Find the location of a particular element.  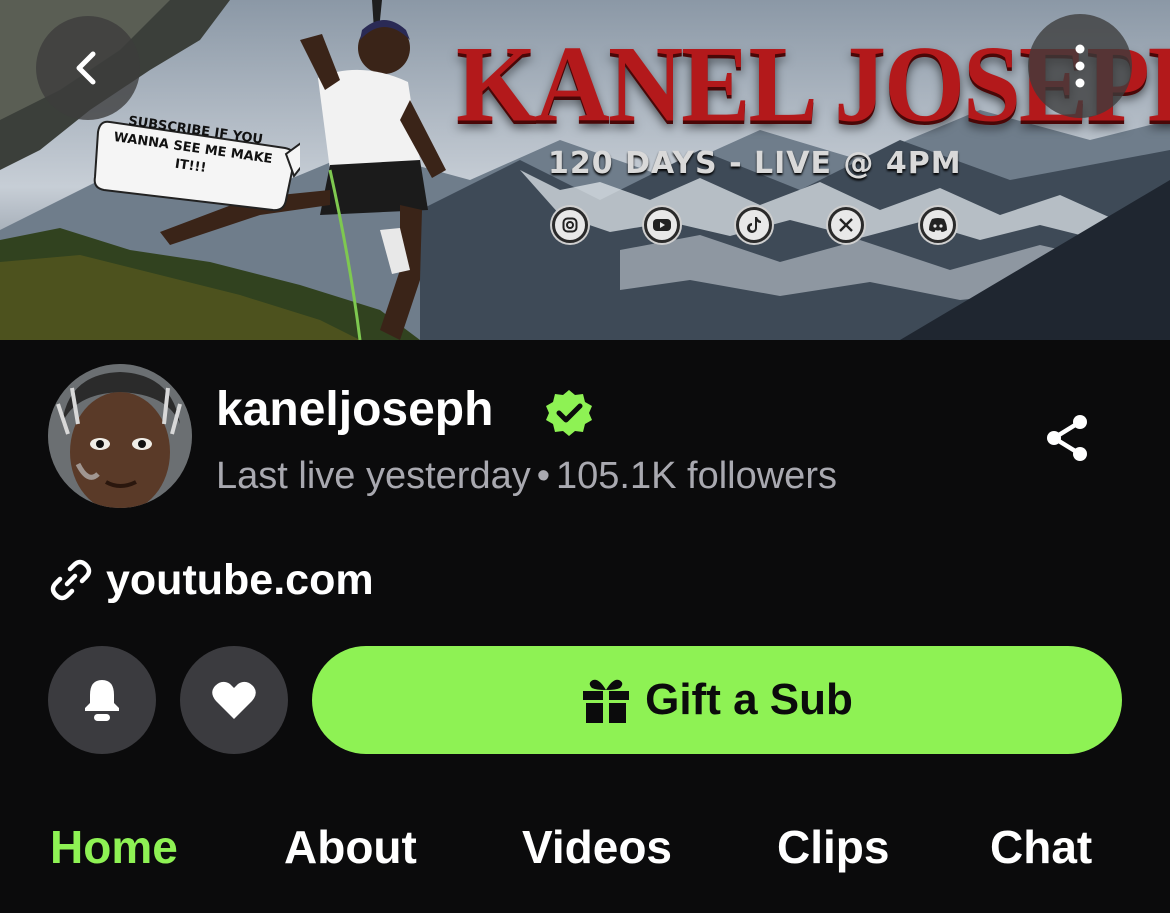

tab-about: About is located at coordinates (350, 847).